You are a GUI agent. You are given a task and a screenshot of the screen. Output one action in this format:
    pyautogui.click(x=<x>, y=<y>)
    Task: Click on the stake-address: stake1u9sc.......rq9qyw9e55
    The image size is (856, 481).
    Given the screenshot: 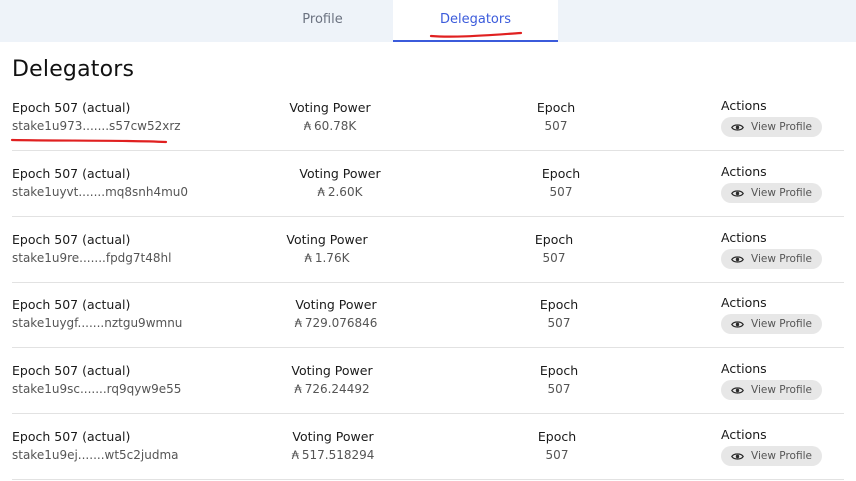 What is the action you would take?
    pyautogui.click(x=96, y=389)
    